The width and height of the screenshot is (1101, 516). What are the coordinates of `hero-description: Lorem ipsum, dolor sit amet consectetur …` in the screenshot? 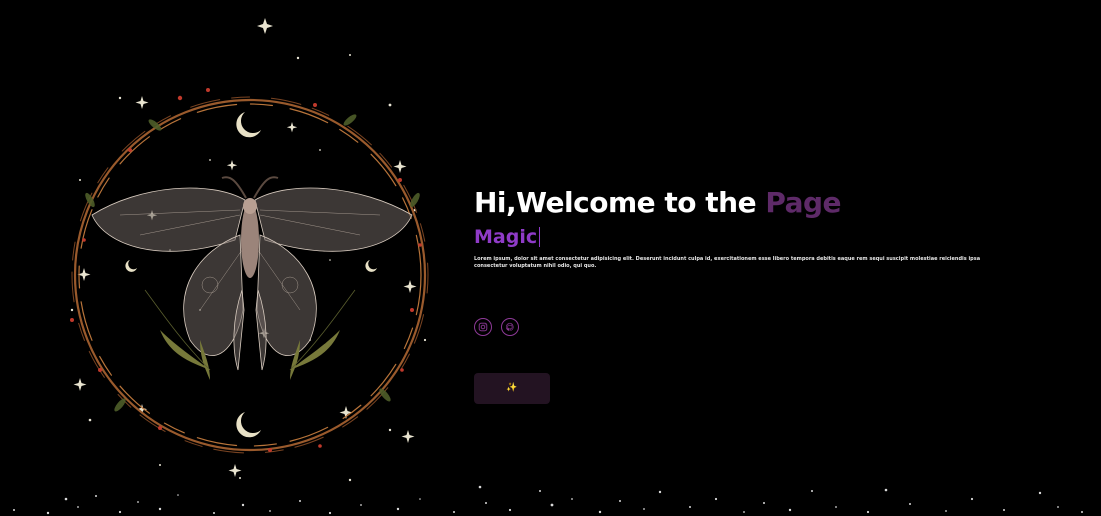 It's located at (727, 262).